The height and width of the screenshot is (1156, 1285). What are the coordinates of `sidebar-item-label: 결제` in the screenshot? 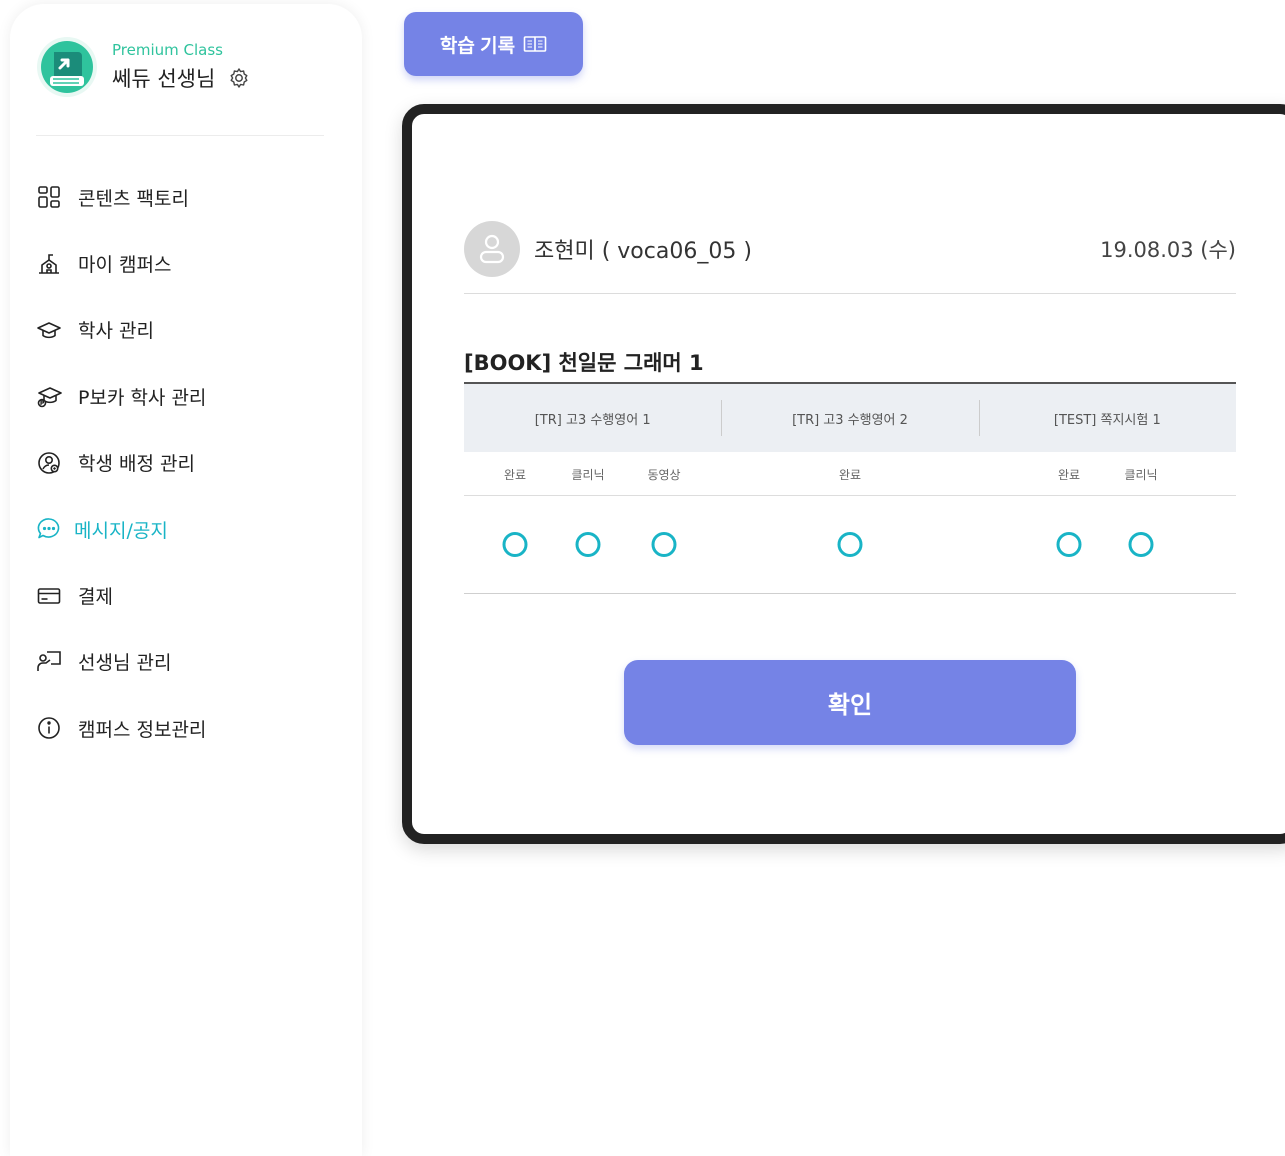 It's located at (95, 597).